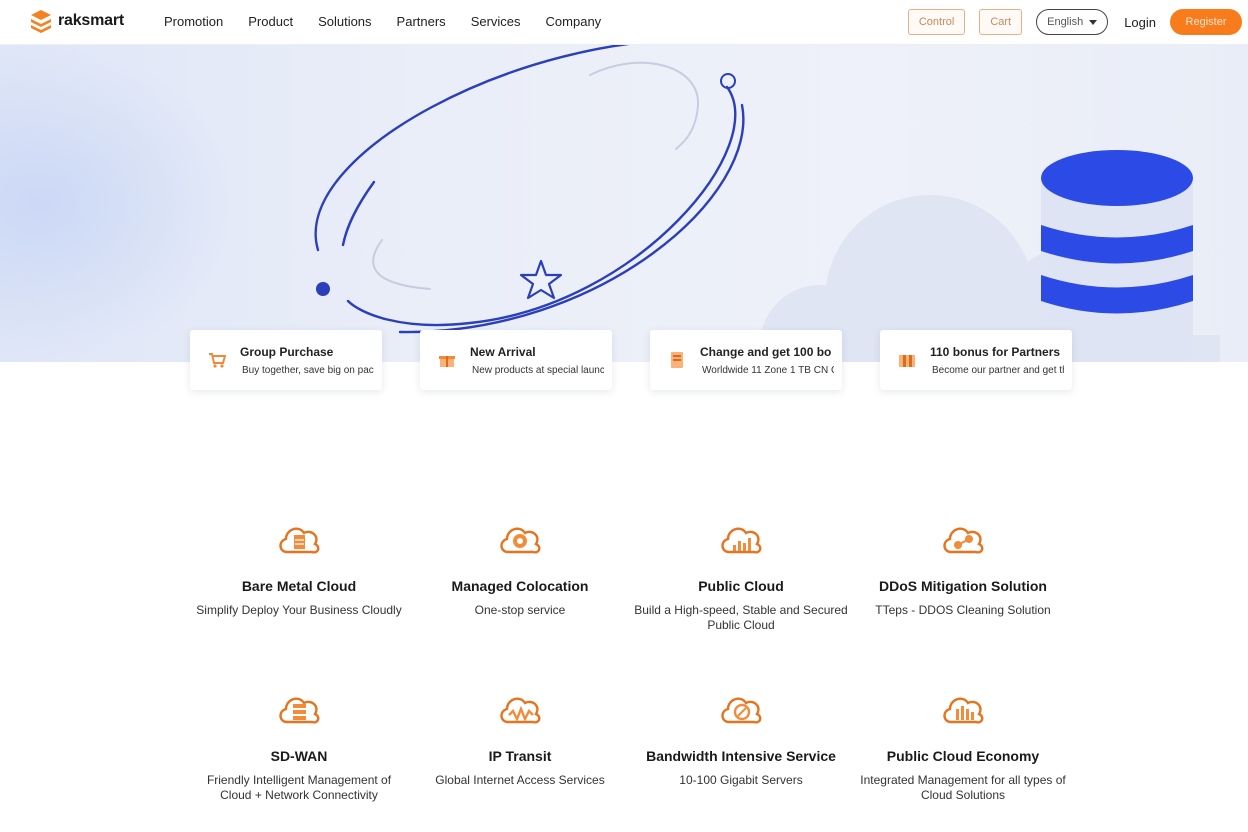  What do you see at coordinates (520, 540) in the screenshot?
I see `colocation-cloud-icon` at bounding box center [520, 540].